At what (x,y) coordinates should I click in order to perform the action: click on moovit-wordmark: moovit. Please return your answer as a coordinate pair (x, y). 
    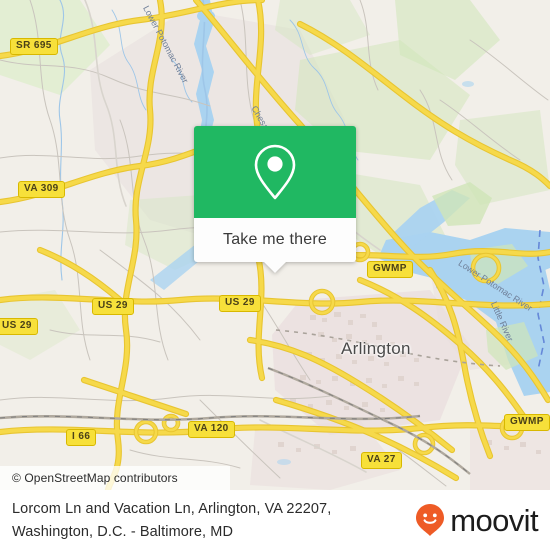
    Looking at the image, I should click on (494, 520).